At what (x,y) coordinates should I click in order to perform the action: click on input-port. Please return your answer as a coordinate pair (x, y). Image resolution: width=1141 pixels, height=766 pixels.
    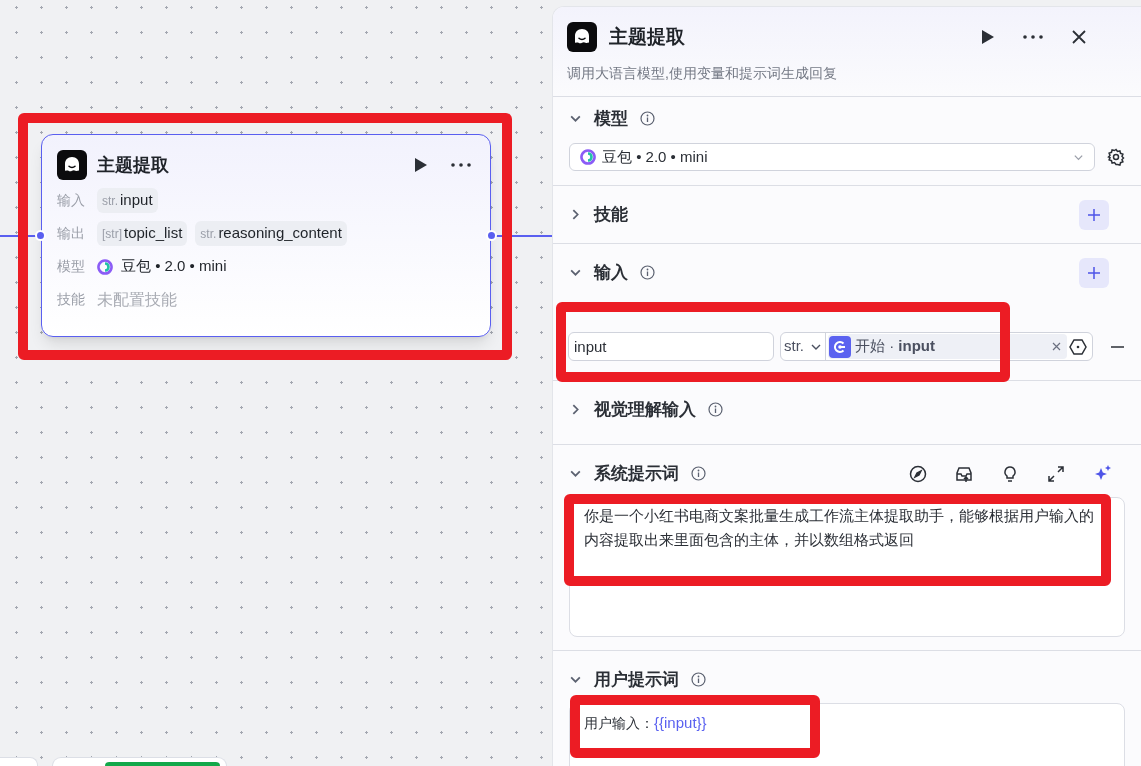
    Looking at the image, I should click on (40, 235).